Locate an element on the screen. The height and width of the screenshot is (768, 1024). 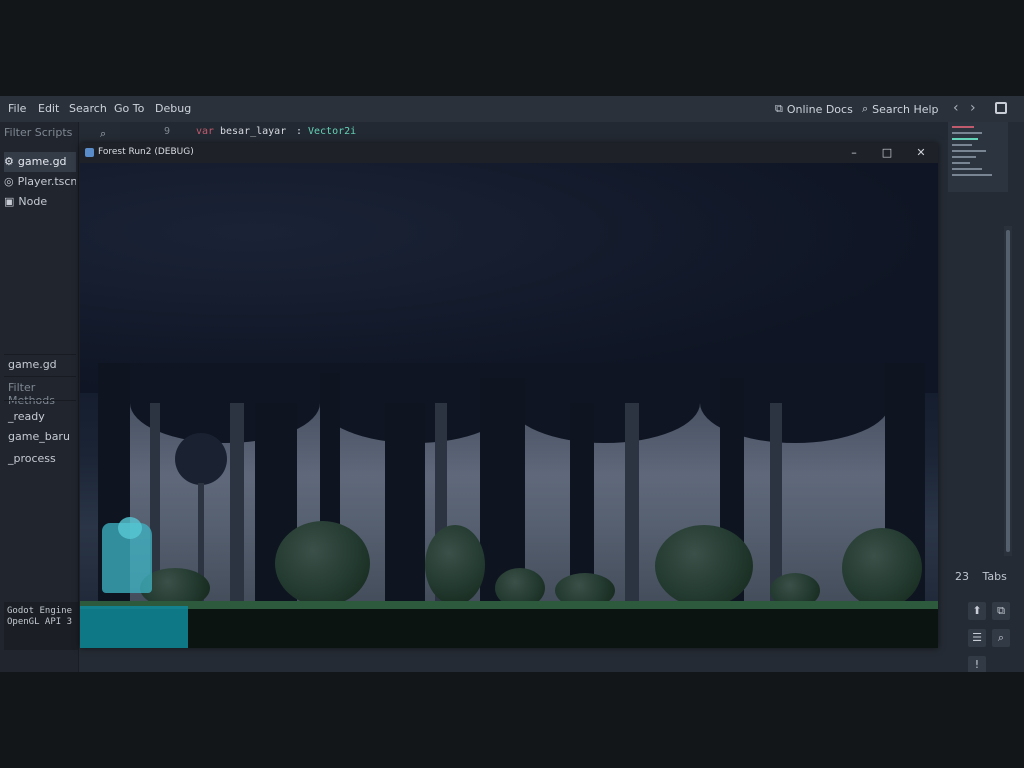
gear-icon: ⚙ is located at coordinates (9, 161).